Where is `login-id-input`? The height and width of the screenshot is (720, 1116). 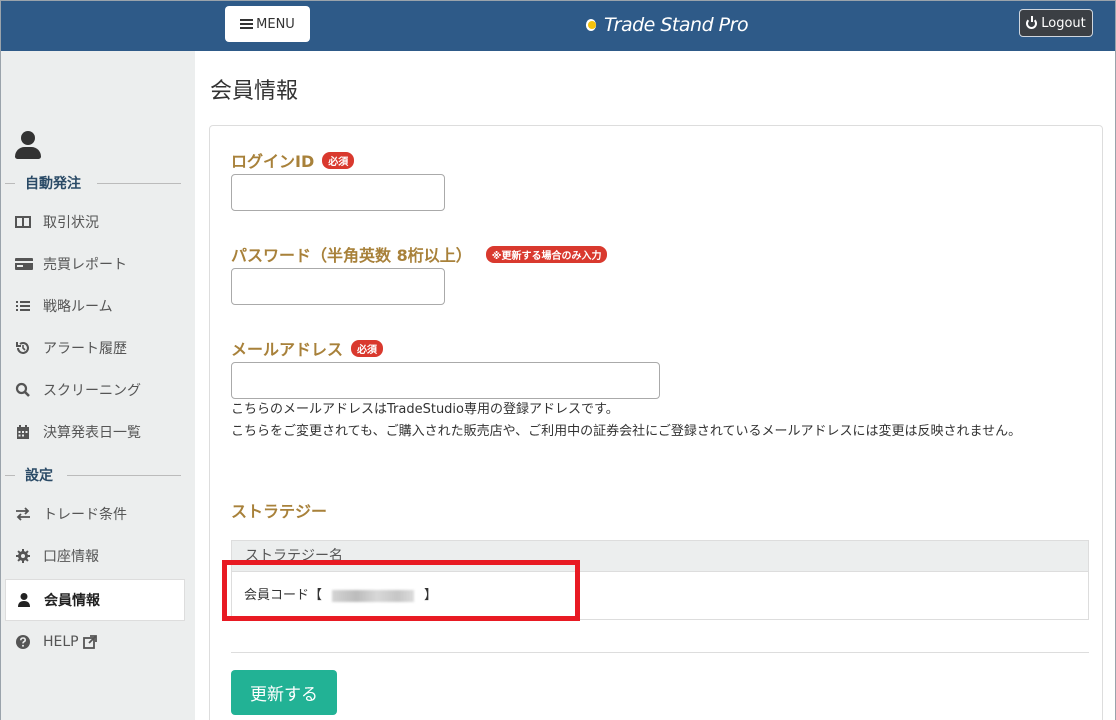 login-id-input is located at coordinates (338, 192).